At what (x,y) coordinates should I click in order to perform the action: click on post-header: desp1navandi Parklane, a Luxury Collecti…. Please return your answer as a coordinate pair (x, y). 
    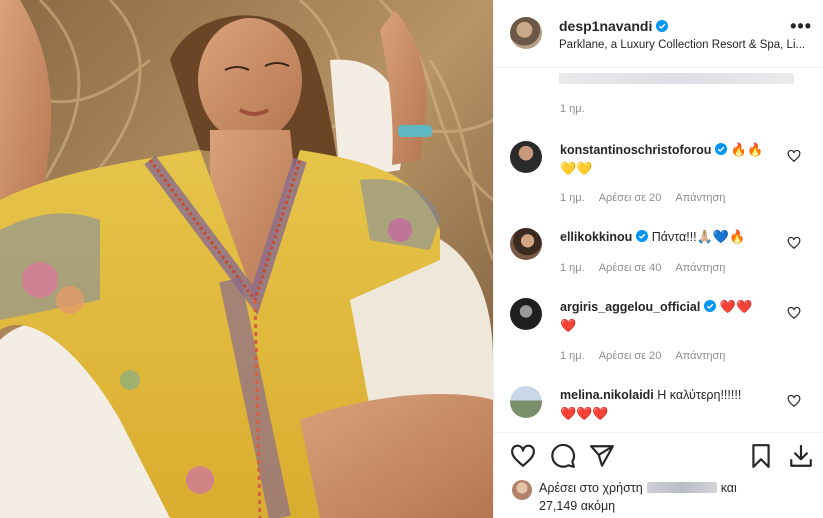
    Looking at the image, I should click on (658, 34).